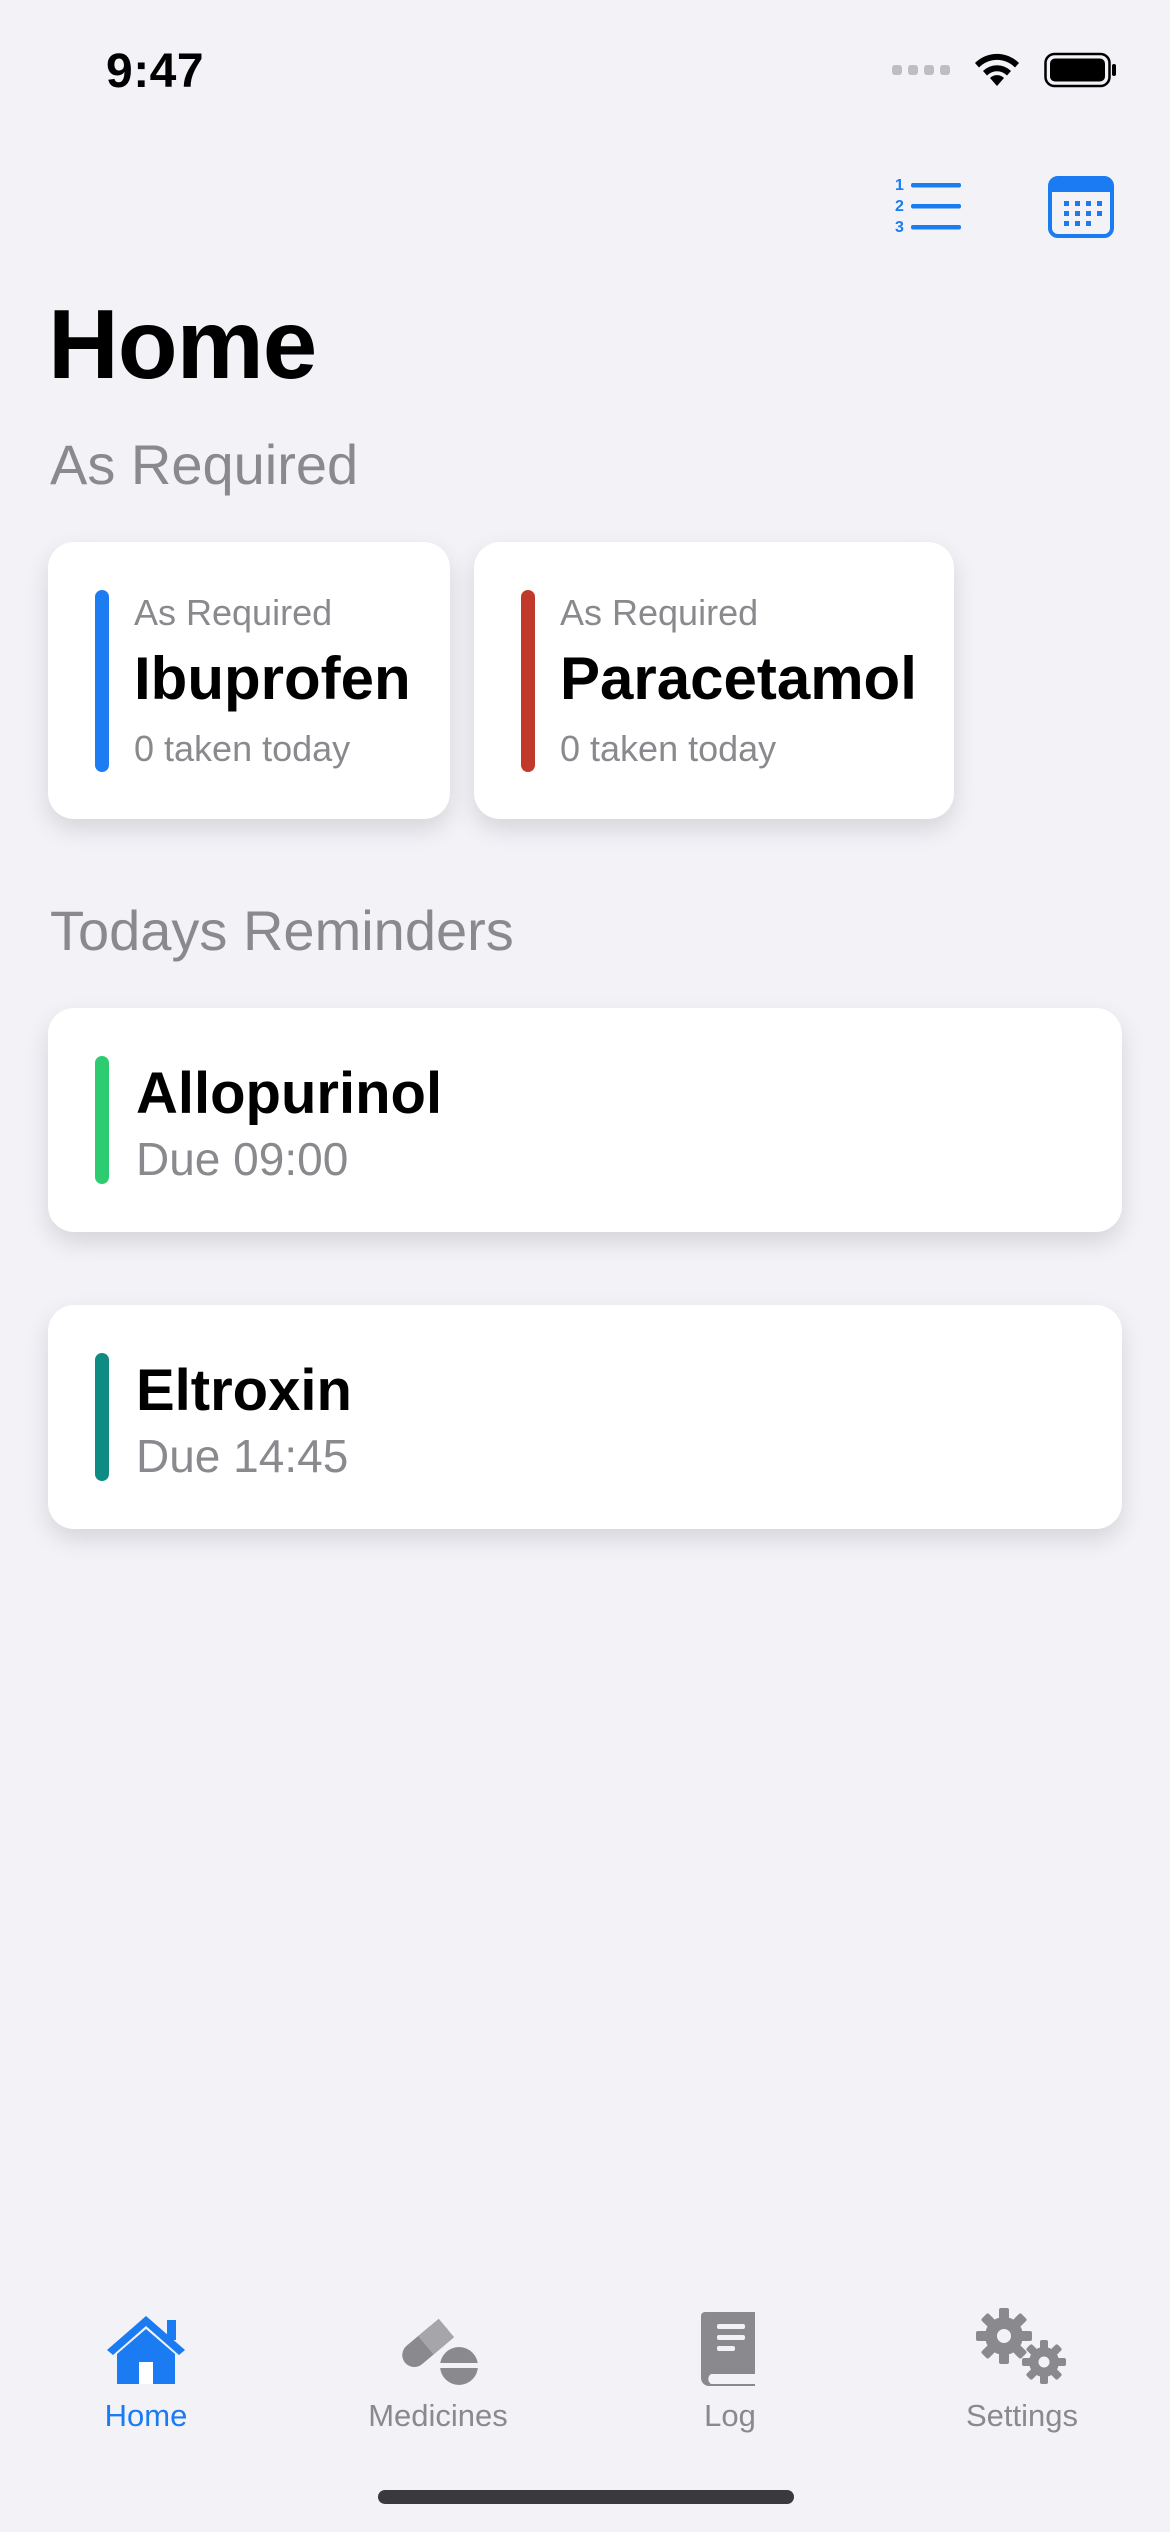  I want to click on section-title-reminders: Todays Reminders, so click(282, 930).